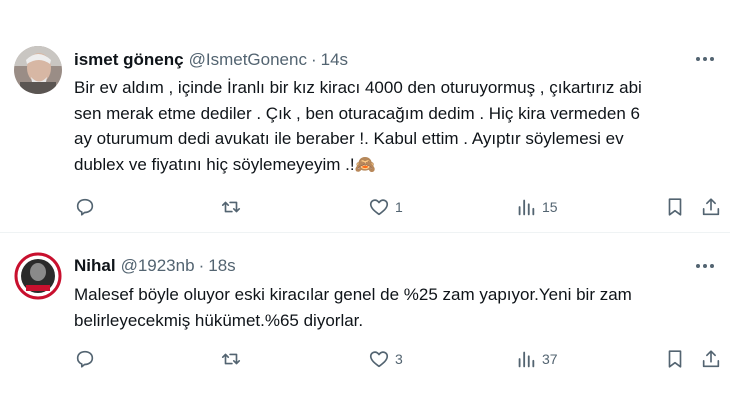  I want to click on tweet-header: Nihal @1923nb · 18s, so click(155, 266).